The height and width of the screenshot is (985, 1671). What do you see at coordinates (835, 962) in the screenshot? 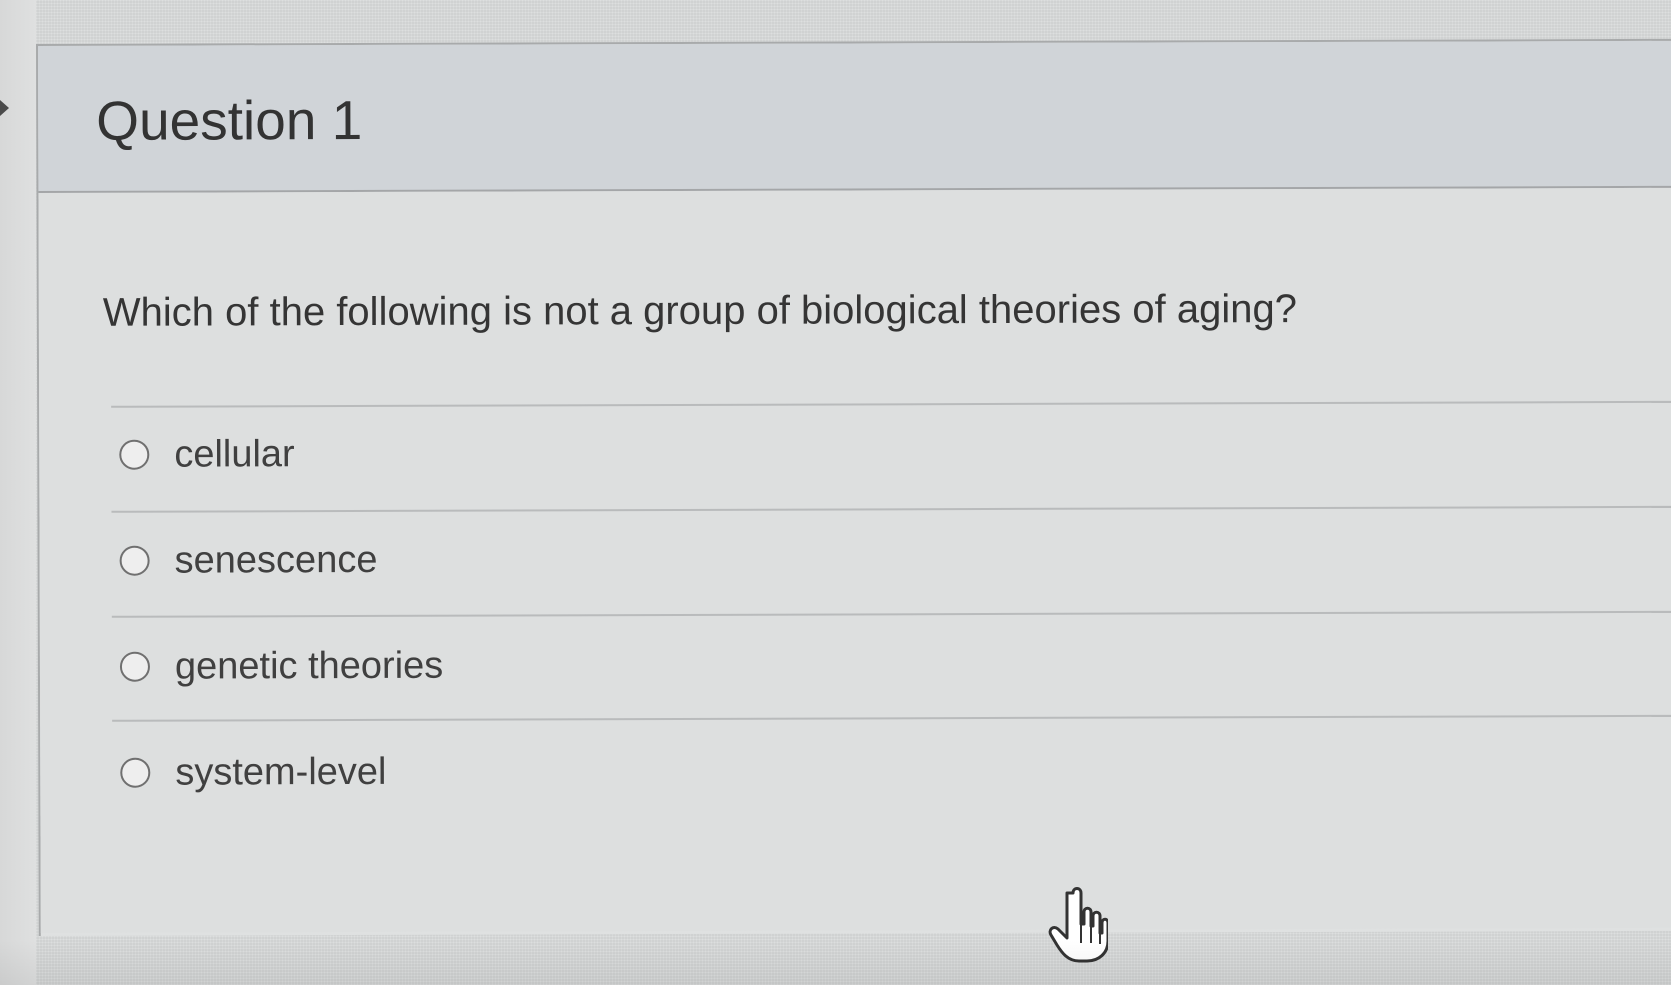
I see `screen-bottom-shadow` at bounding box center [835, 962].